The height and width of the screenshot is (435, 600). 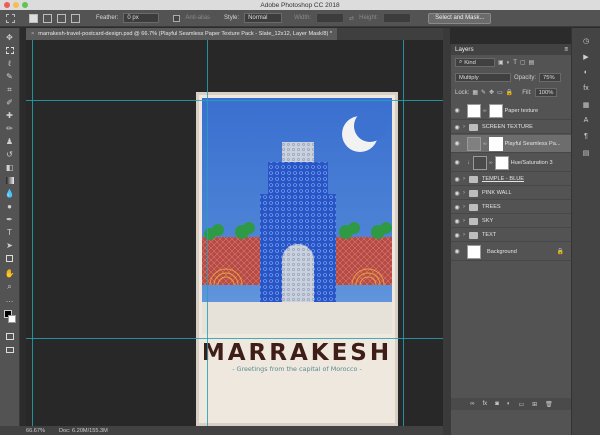 I want to click on type-icon: T, so click(x=9, y=232).